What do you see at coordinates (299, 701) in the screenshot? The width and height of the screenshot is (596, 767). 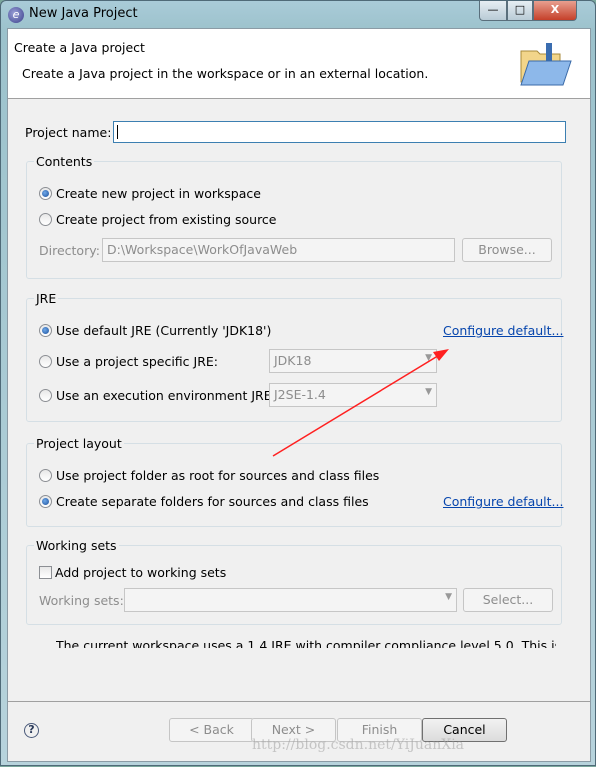 I see `divider` at bounding box center [299, 701].